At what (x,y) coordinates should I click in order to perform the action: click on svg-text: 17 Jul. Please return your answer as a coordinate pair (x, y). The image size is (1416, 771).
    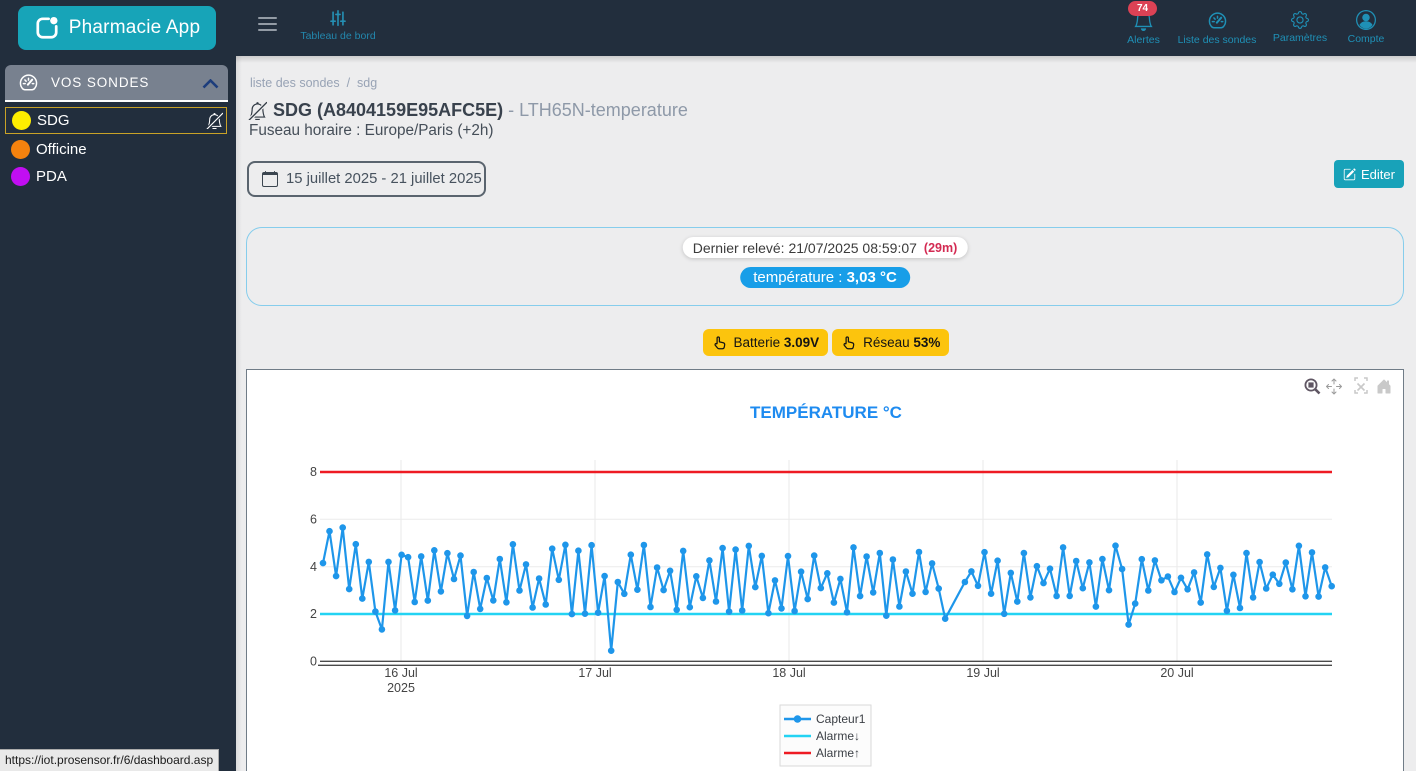
    Looking at the image, I should click on (594, 673).